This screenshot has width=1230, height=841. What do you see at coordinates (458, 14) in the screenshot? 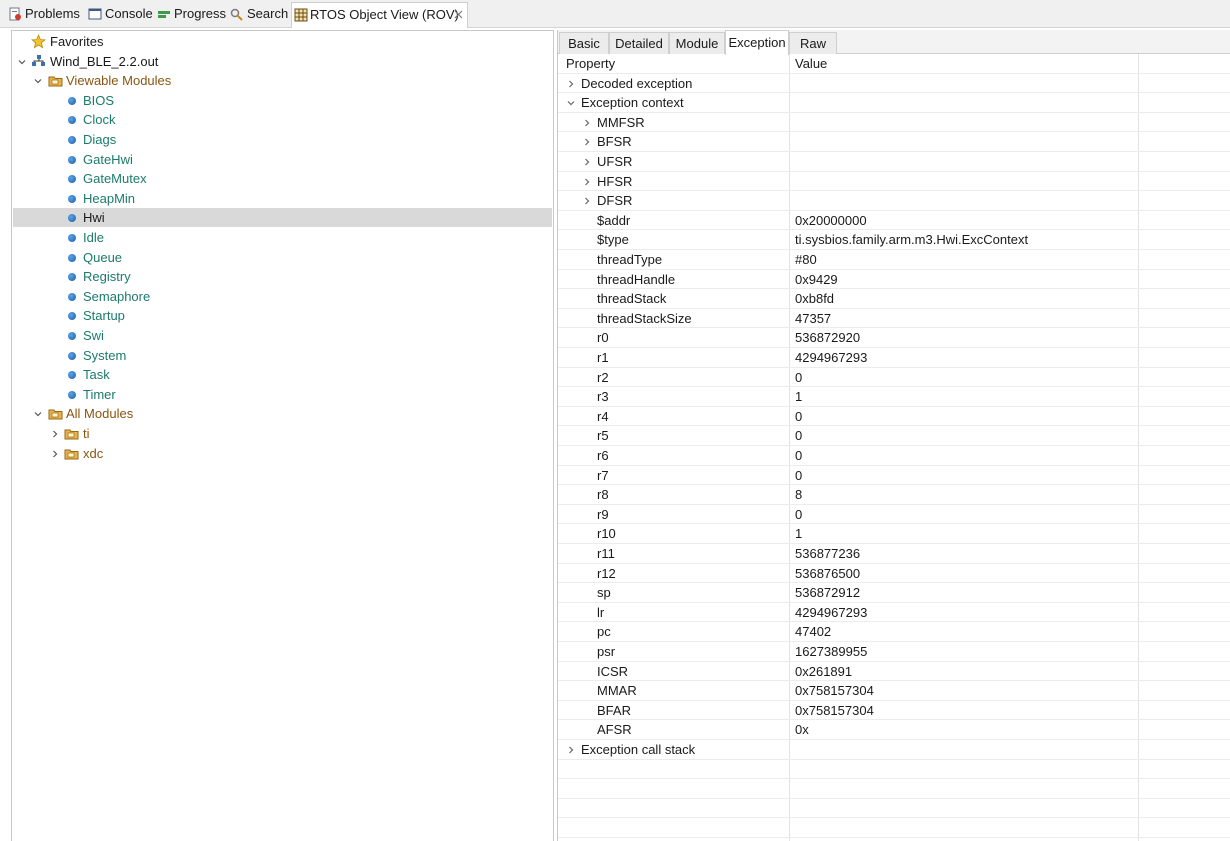
I see `close-icon` at bounding box center [458, 14].